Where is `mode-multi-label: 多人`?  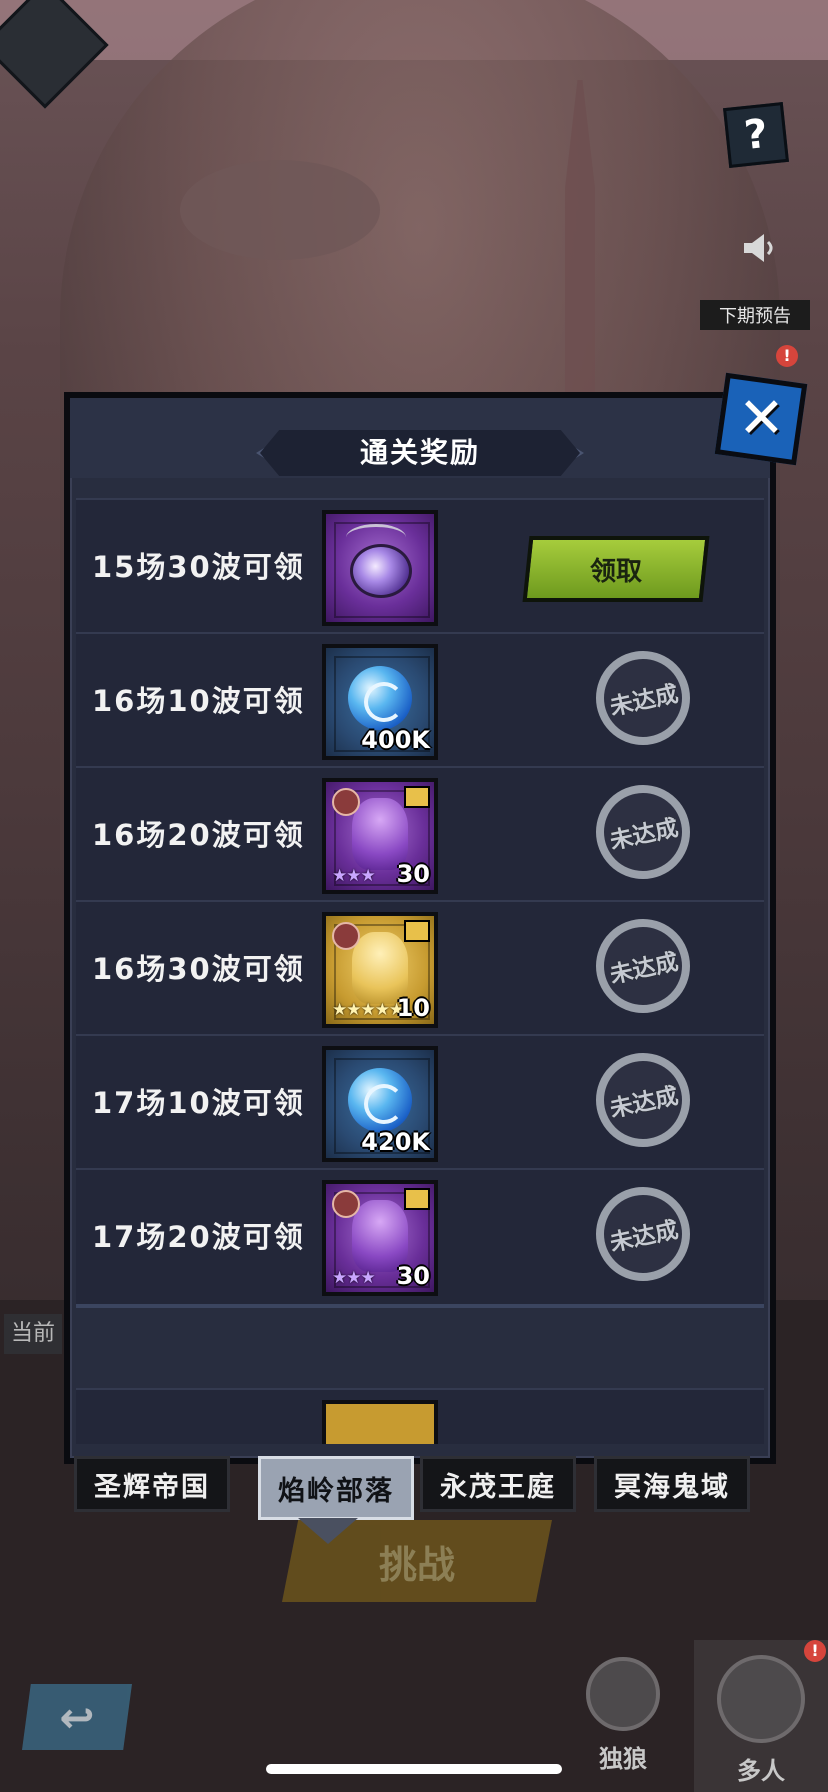 mode-multi-label: 多人 is located at coordinates (761, 1771).